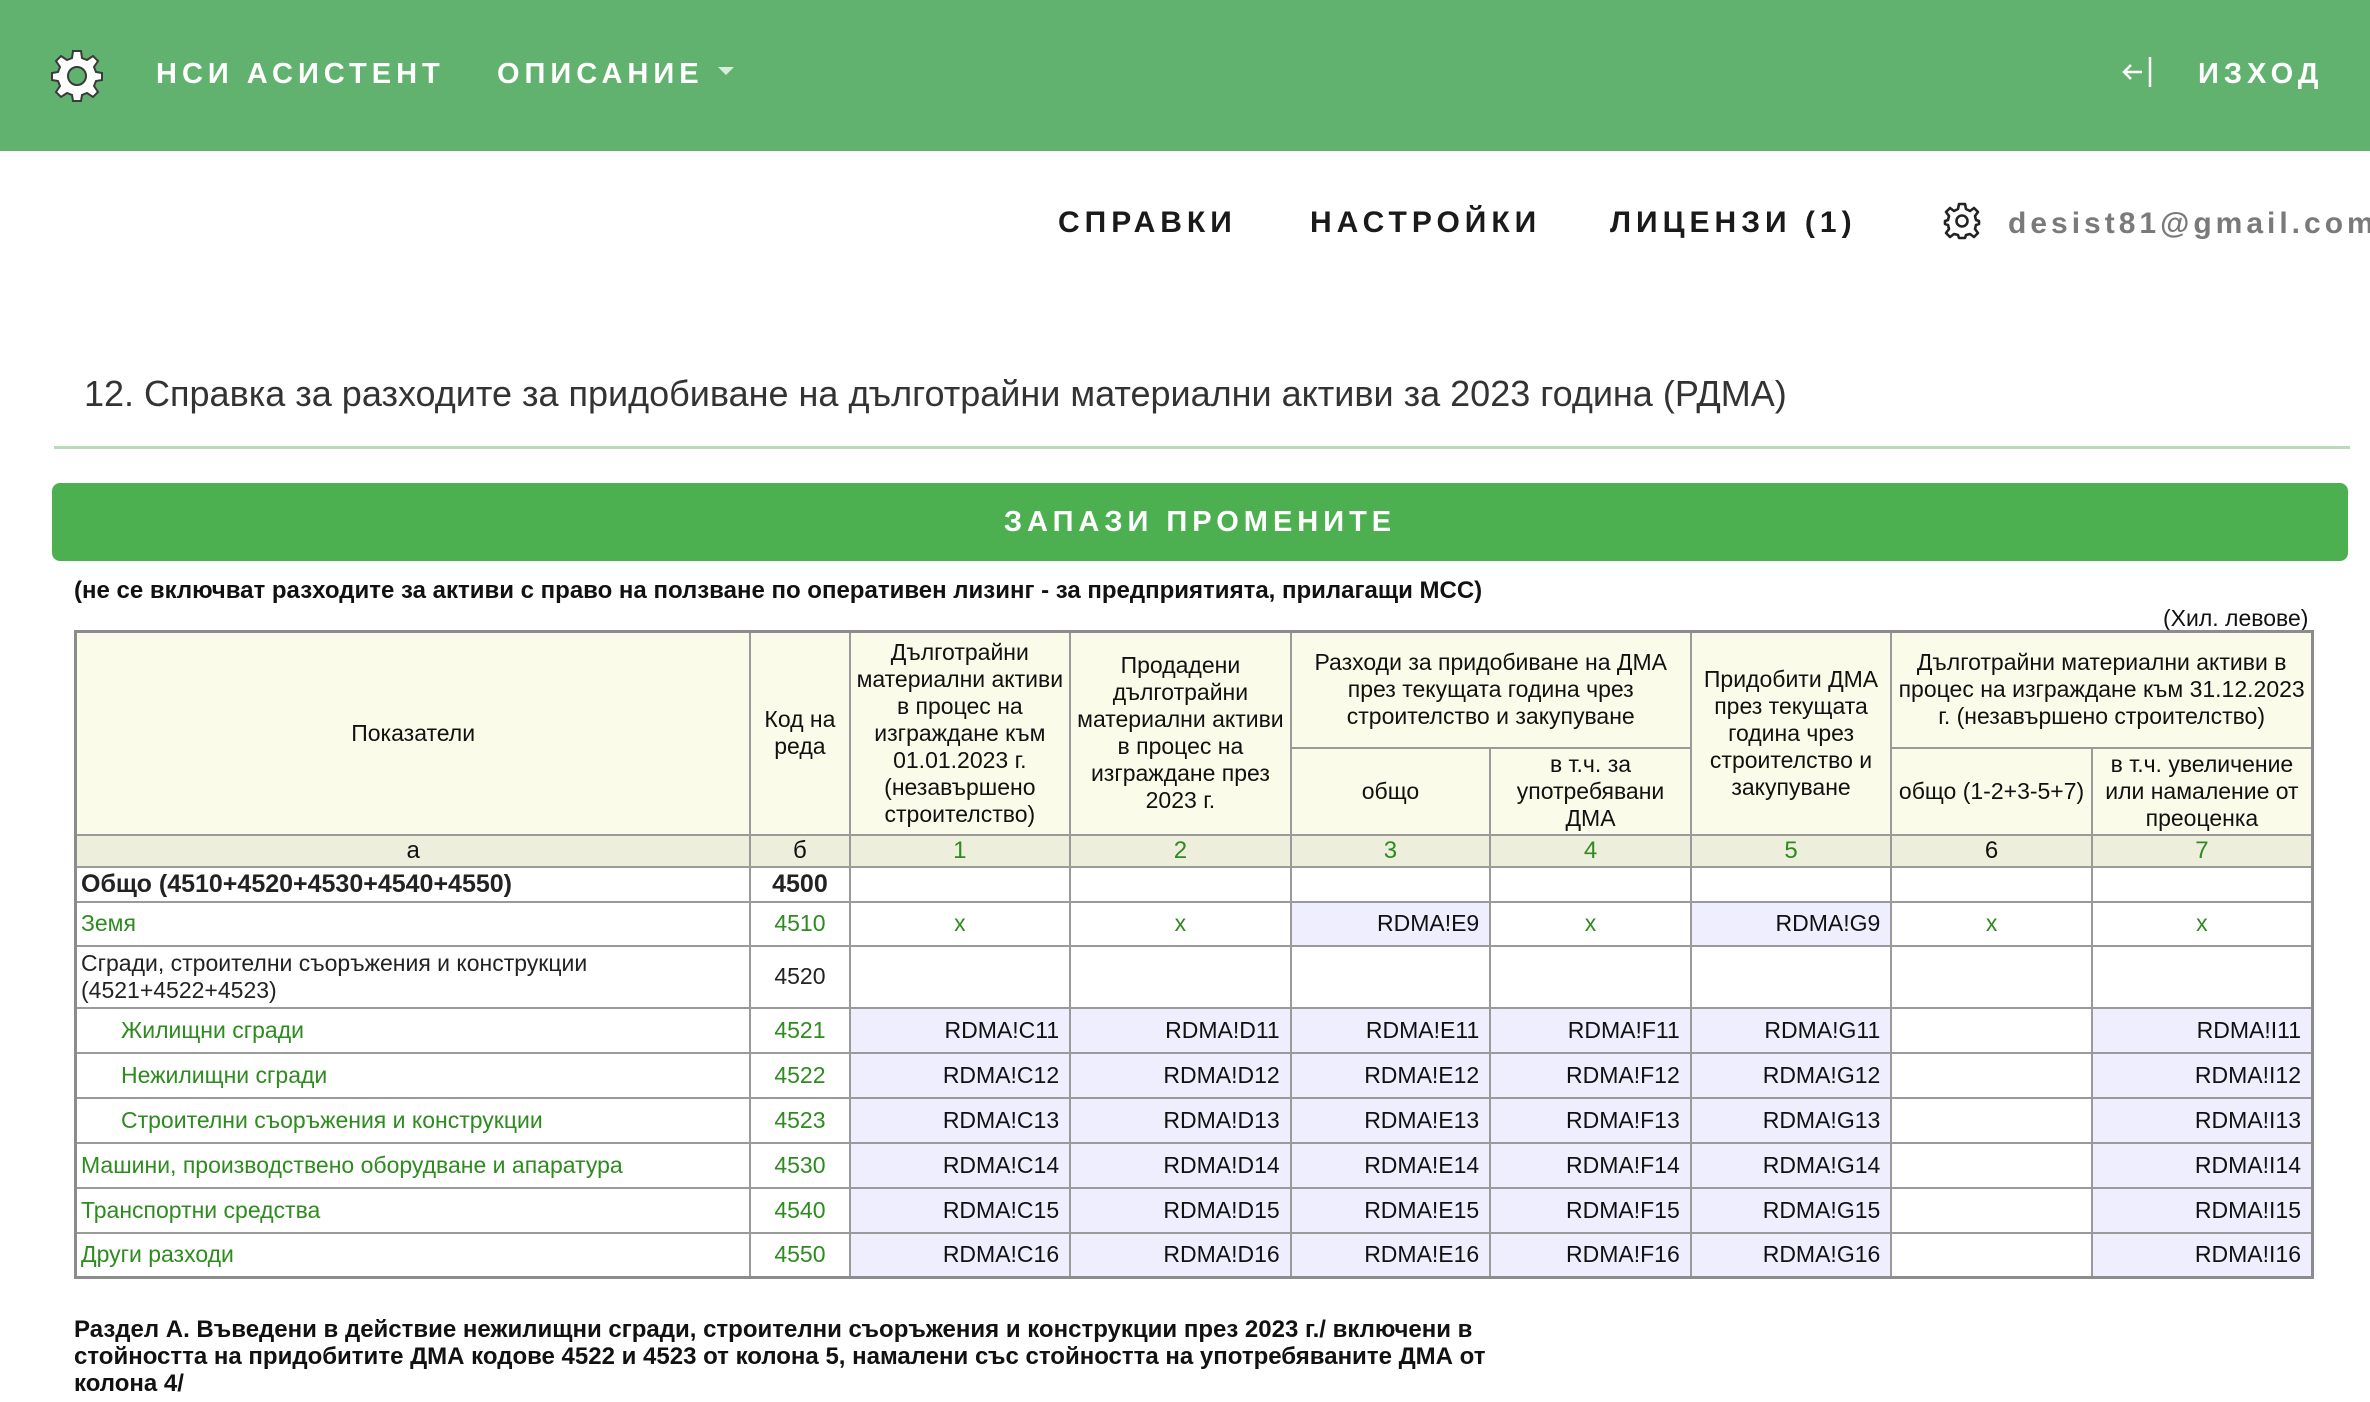 The width and height of the screenshot is (2370, 1402). Describe the element at coordinates (1791, 1255) in the screenshot. I see `input-cell-c5: RDMA!G16` at that location.